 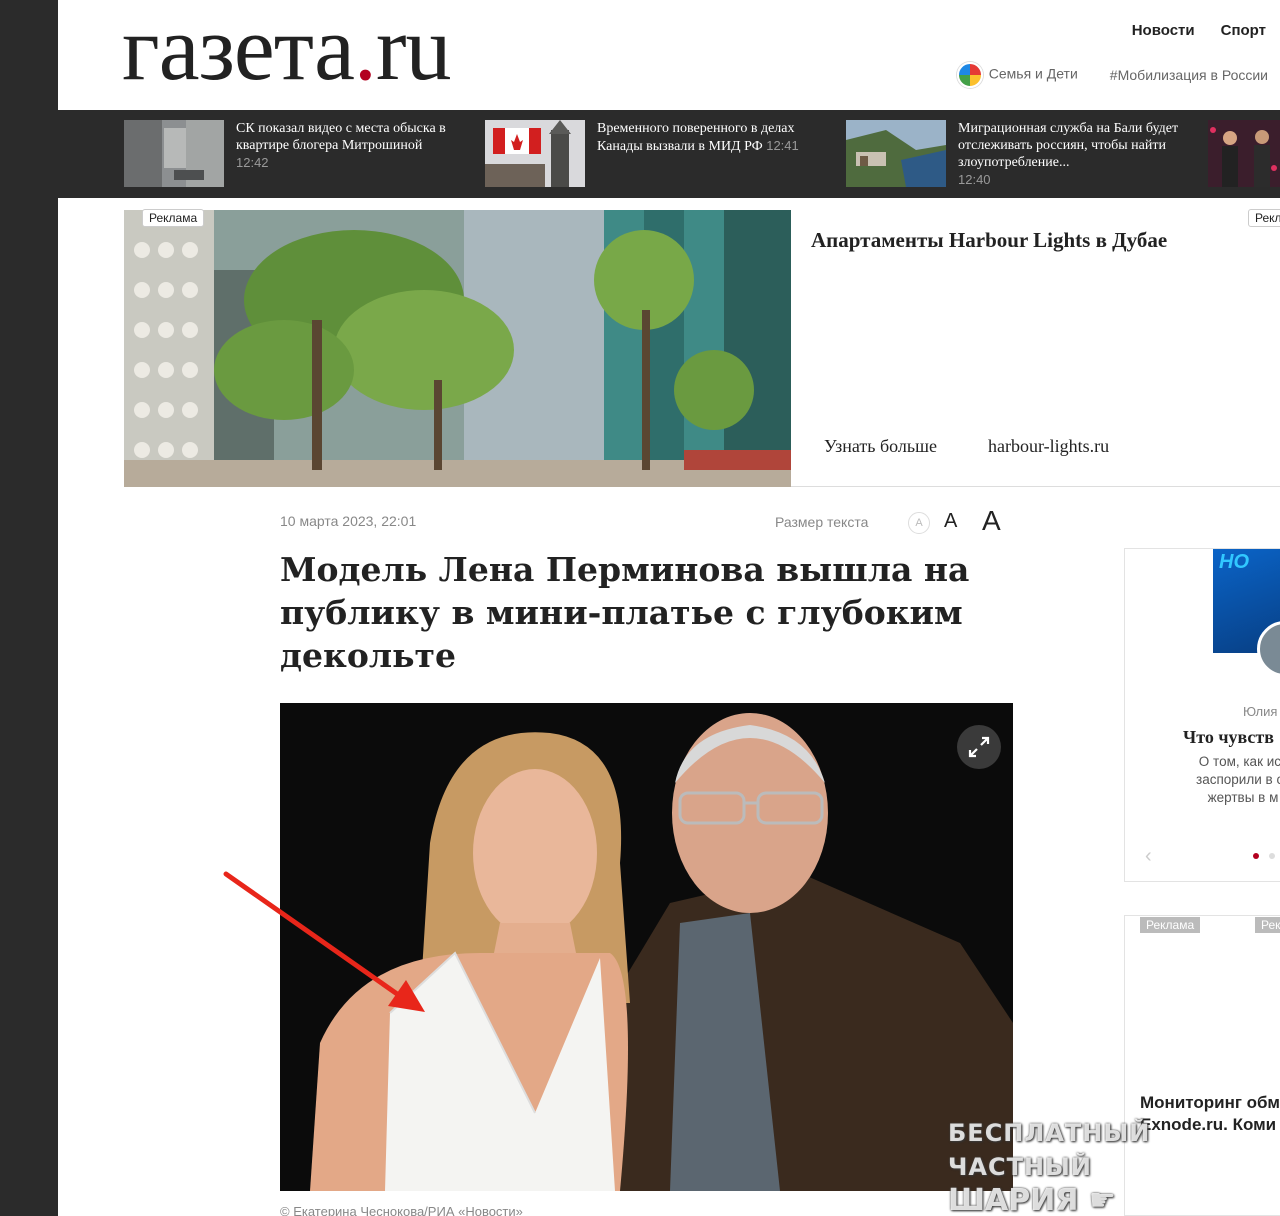 What do you see at coordinates (919, 523) in the screenshot?
I see `text-size-small-button: A` at bounding box center [919, 523].